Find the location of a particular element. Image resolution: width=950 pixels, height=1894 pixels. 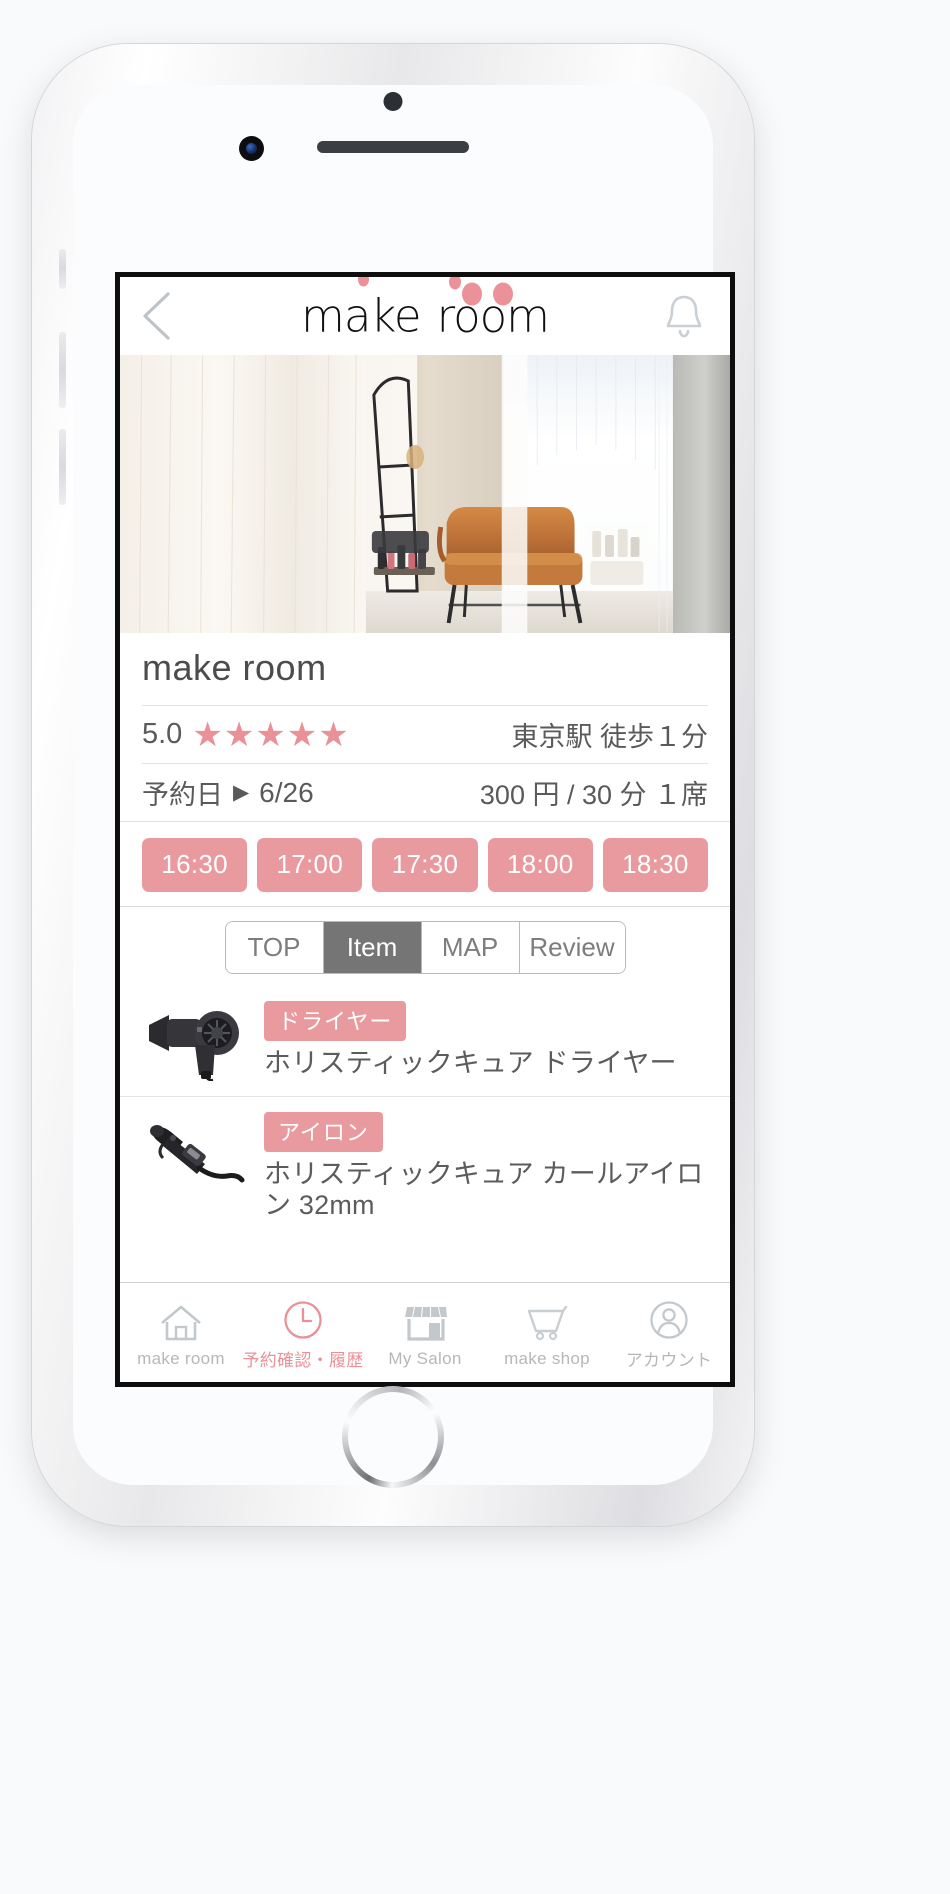

nav-label: 予約確認・履歴 is located at coordinates (303, 1360).